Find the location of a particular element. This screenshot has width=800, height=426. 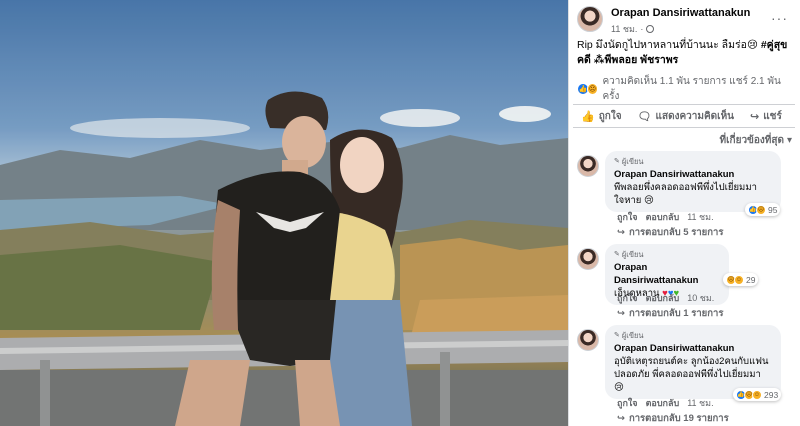

comment-label: แสดงความคิดเห็น is located at coordinates (694, 116).